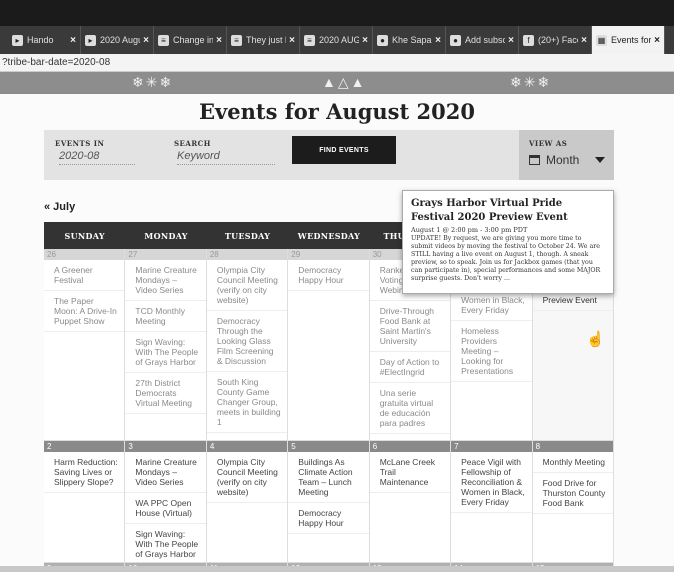 Image resolution: width=674 pixels, height=572 pixels. I want to click on day-number: 4, so click(247, 446).